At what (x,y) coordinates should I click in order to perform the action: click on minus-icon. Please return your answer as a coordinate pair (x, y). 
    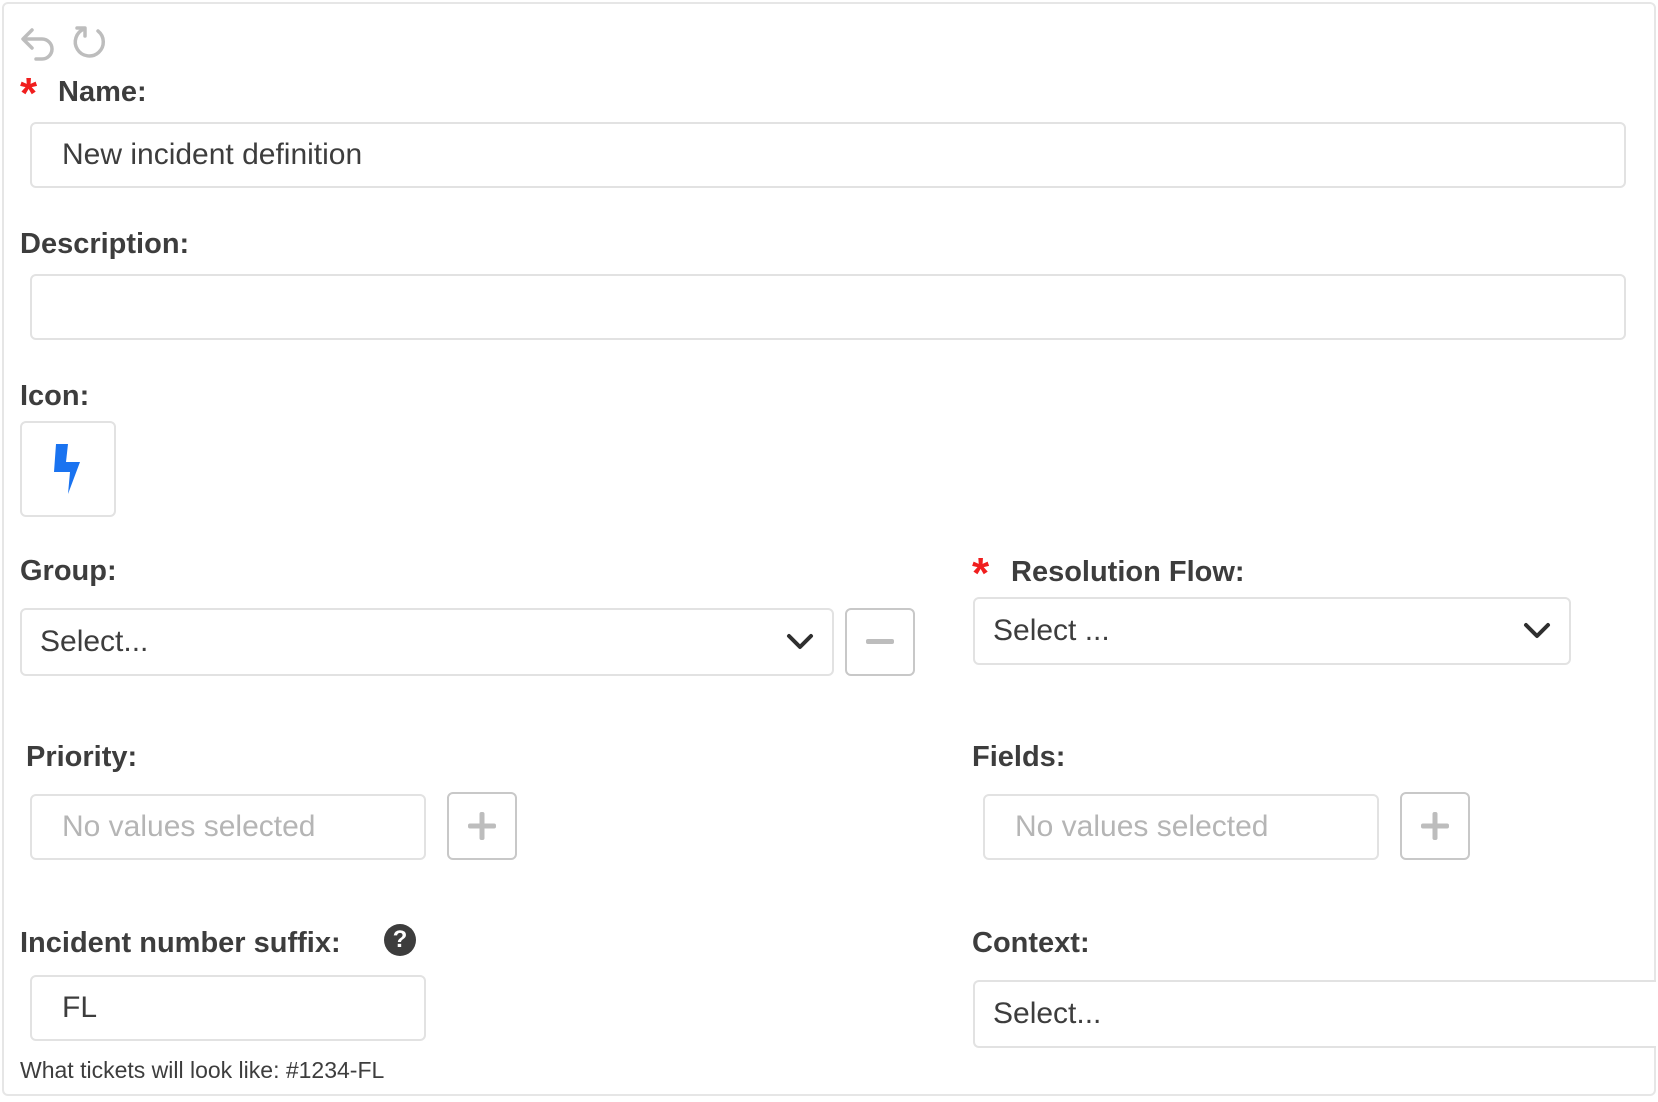
    Looking at the image, I should click on (880, 641).